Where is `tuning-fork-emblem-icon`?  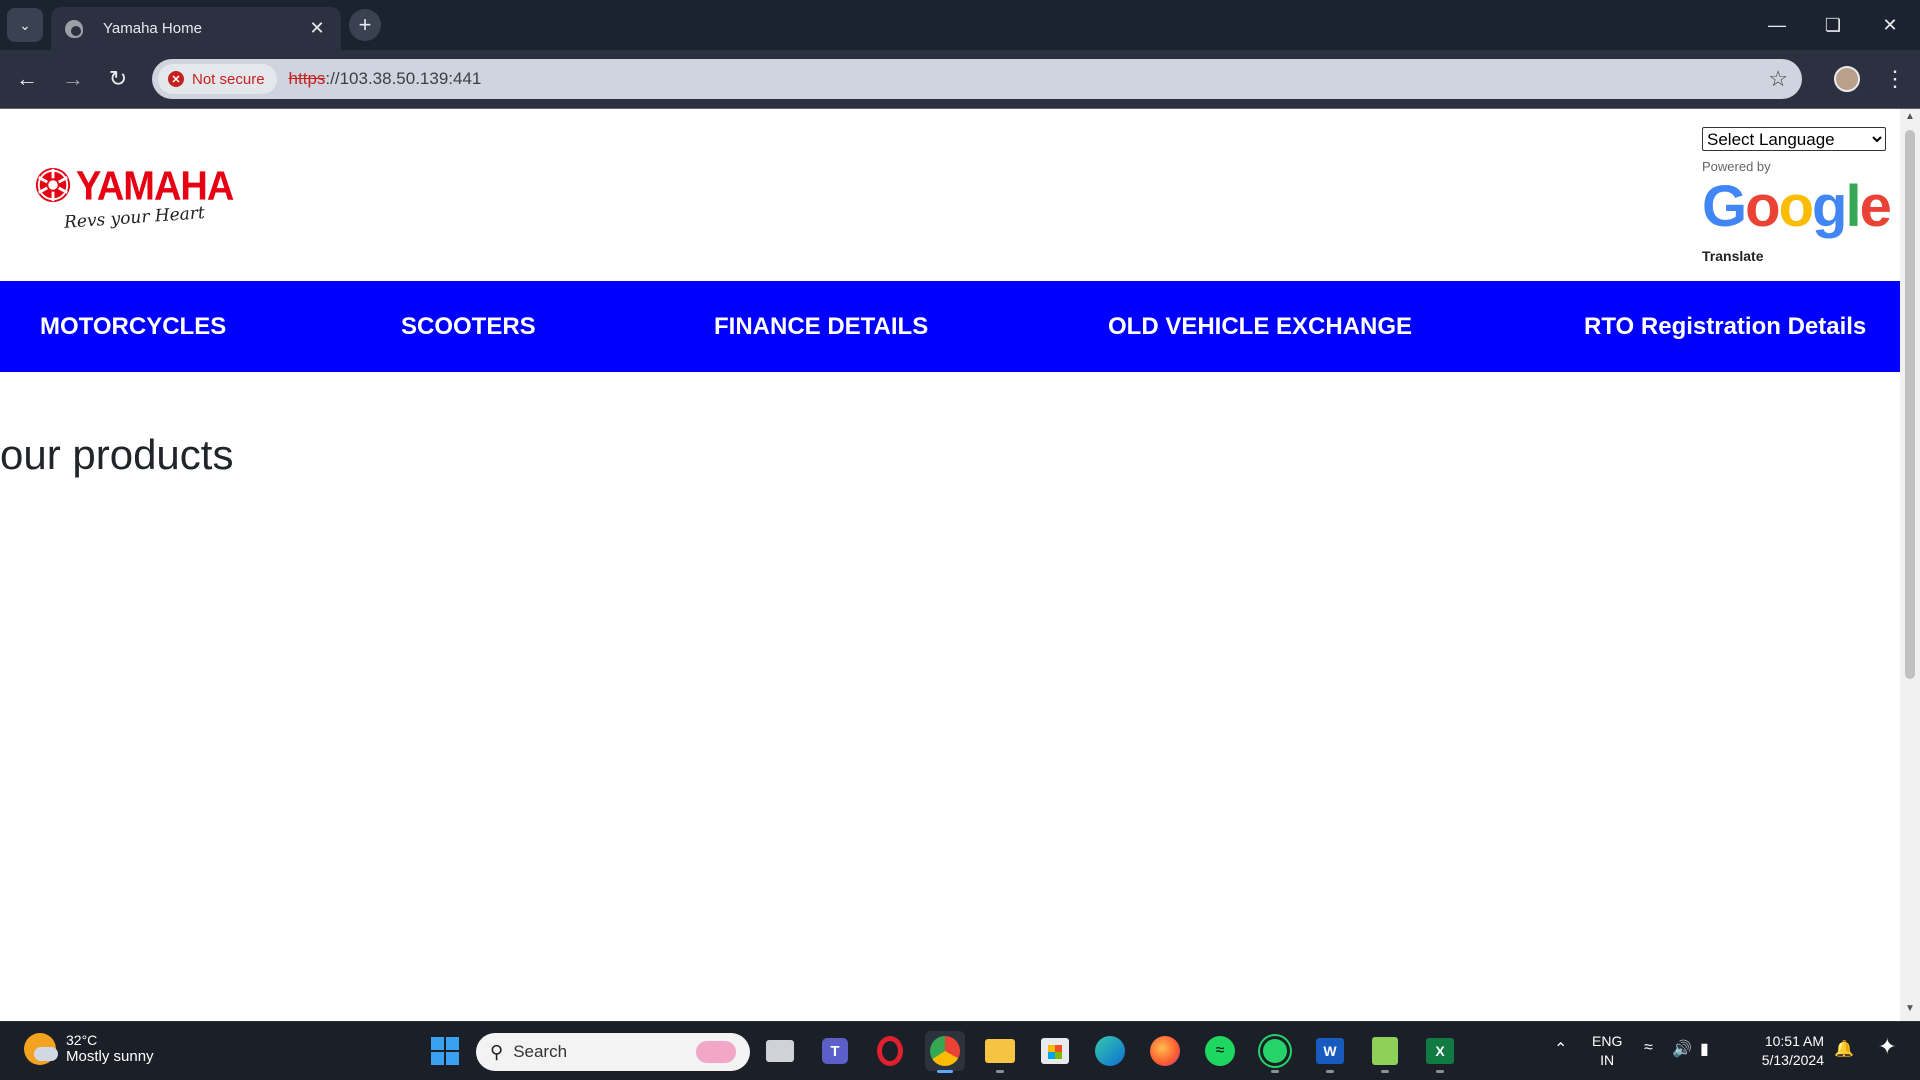
tuning-fork-emblem-icon is located at coordinates (53, 185).